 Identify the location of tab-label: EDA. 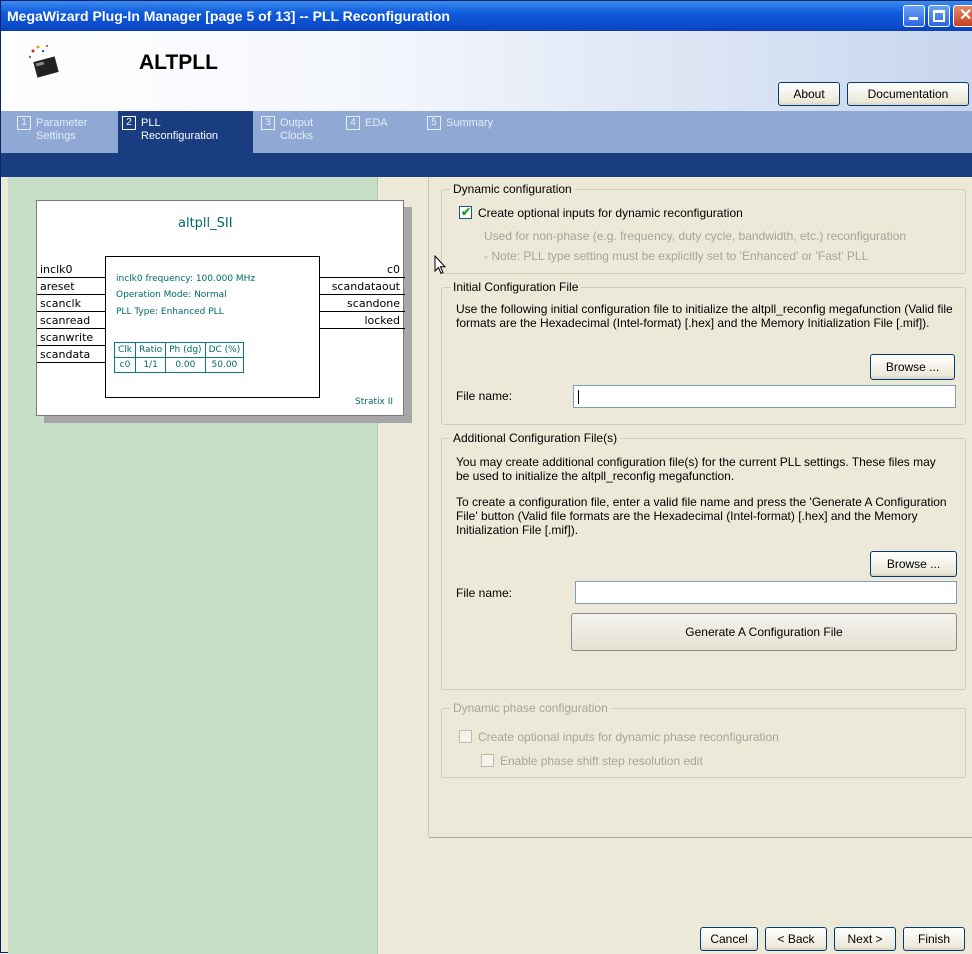
(376, 123).